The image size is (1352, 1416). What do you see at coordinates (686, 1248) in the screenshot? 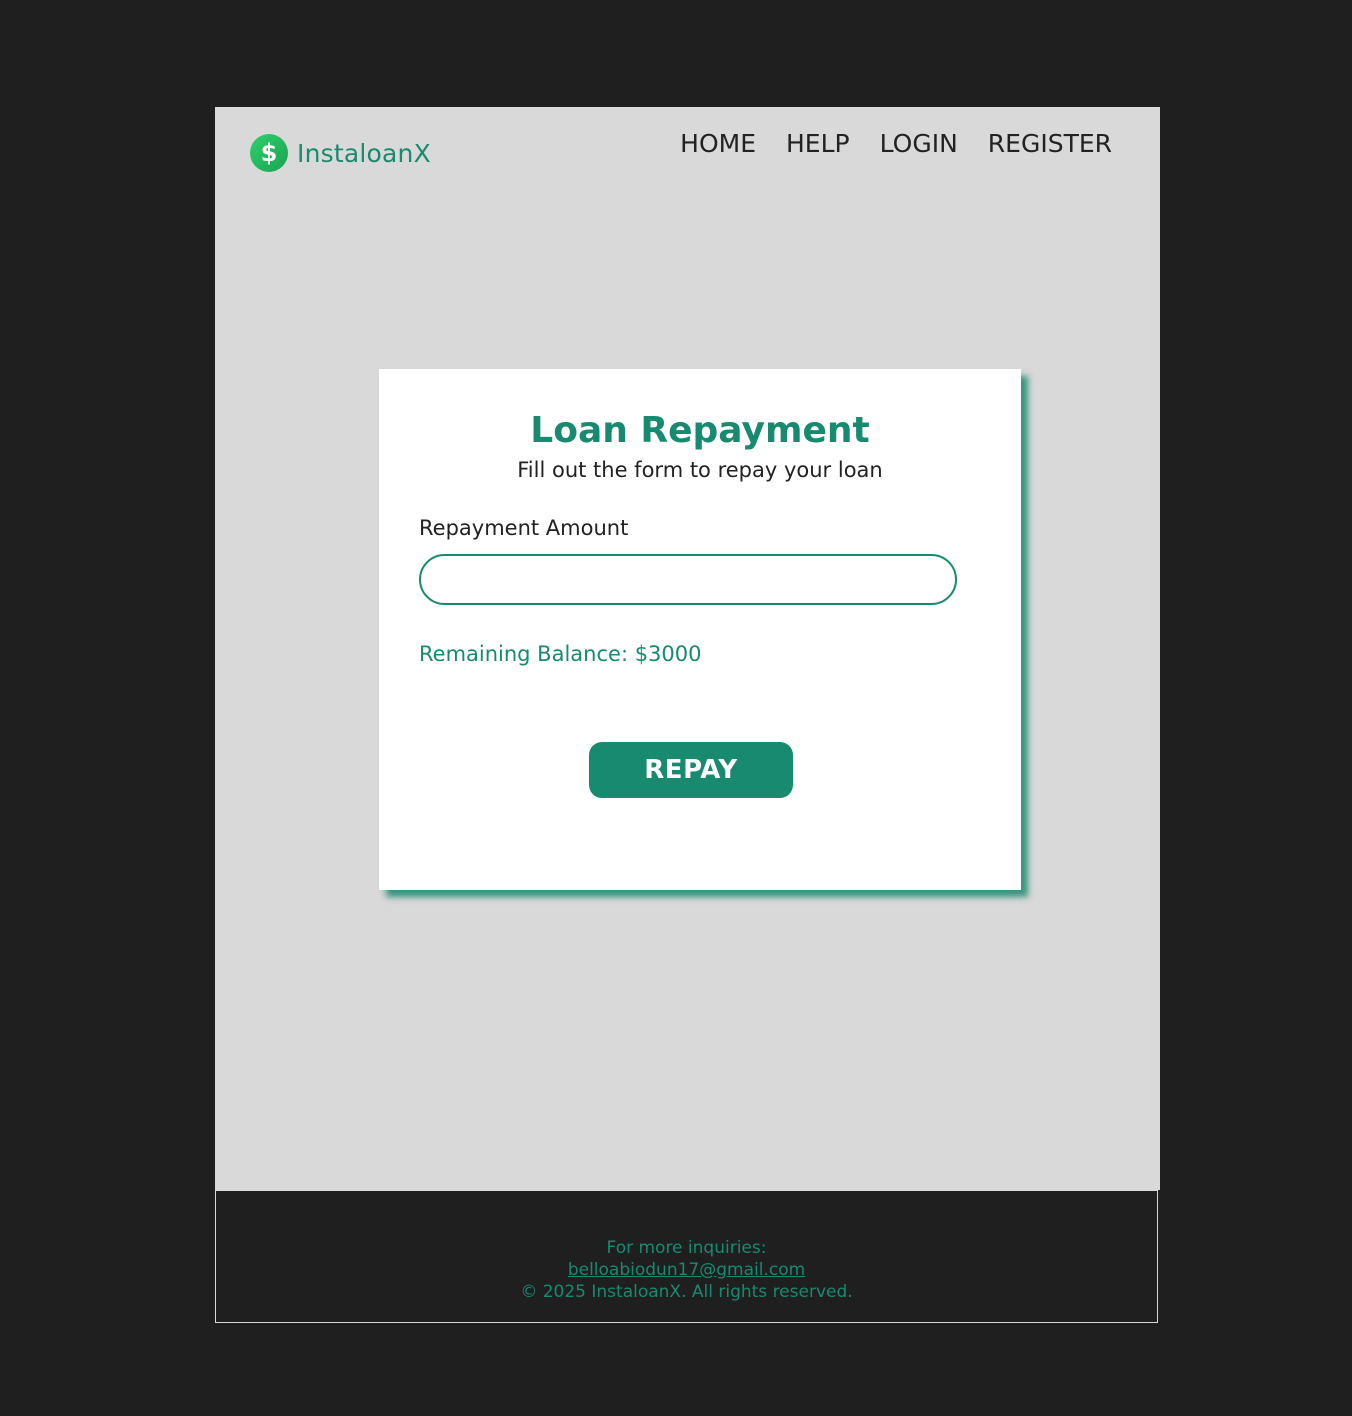
I see `footer-inquiries: For more inquiries:` at bounding box center [686, 1248].